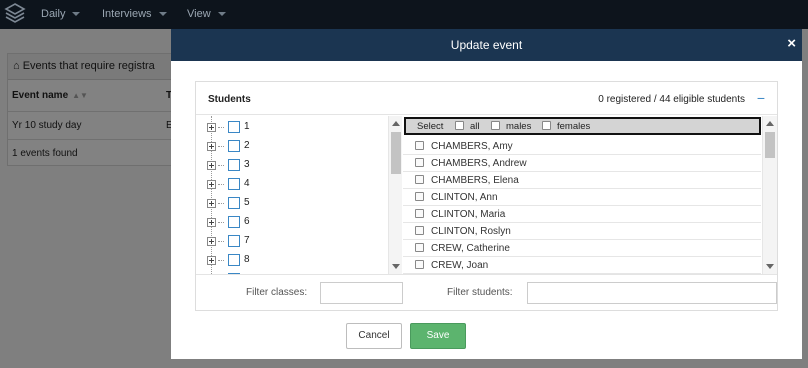 The width and height of the screenshot is (808, 368). I want to click on select-bar: Select all males females, so click(582, 126).